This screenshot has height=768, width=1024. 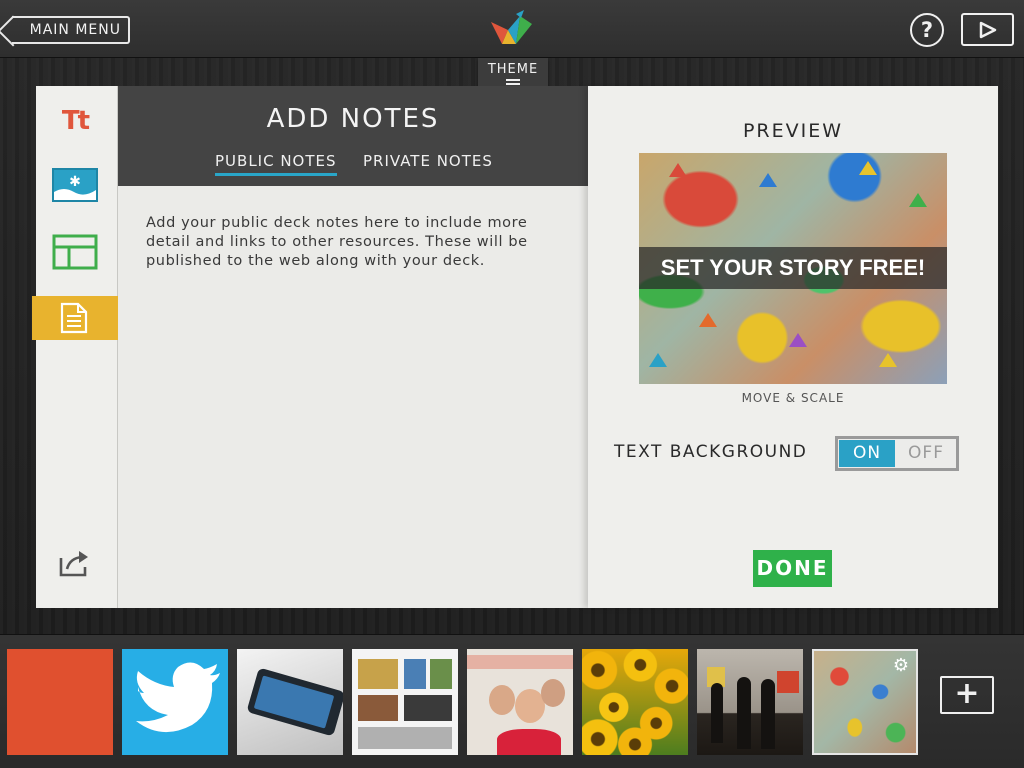 I want to click on play-icon, so click(x=987, y=29).